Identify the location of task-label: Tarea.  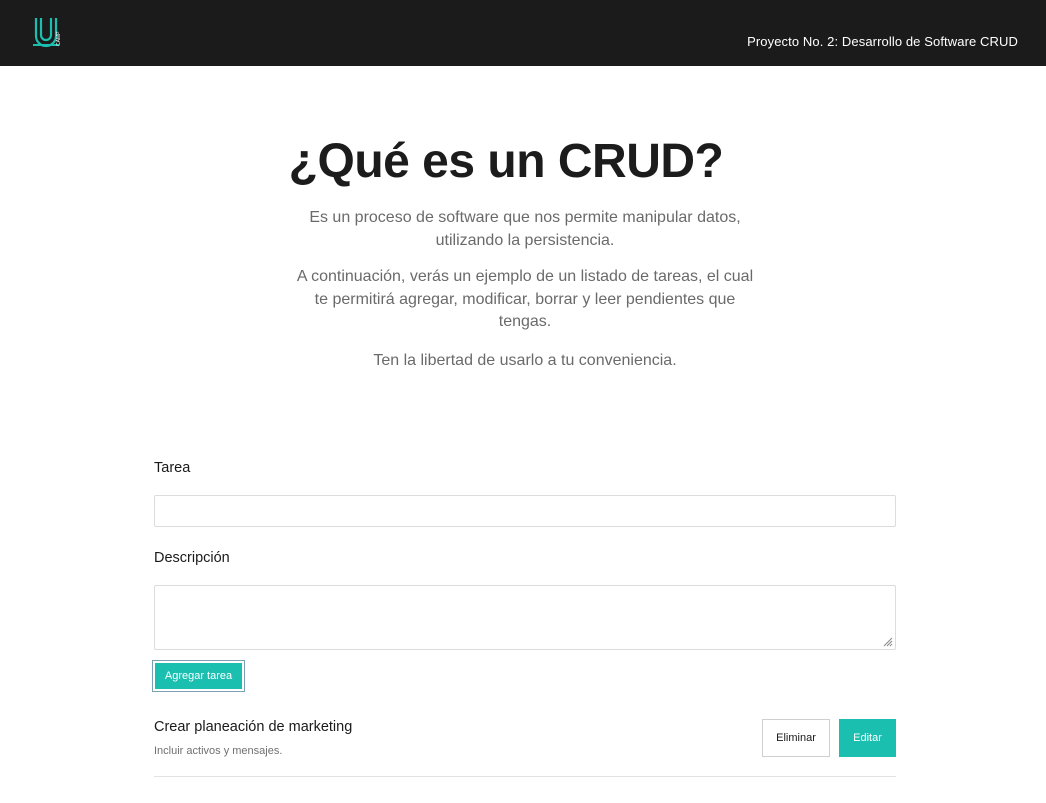
(172, 468).